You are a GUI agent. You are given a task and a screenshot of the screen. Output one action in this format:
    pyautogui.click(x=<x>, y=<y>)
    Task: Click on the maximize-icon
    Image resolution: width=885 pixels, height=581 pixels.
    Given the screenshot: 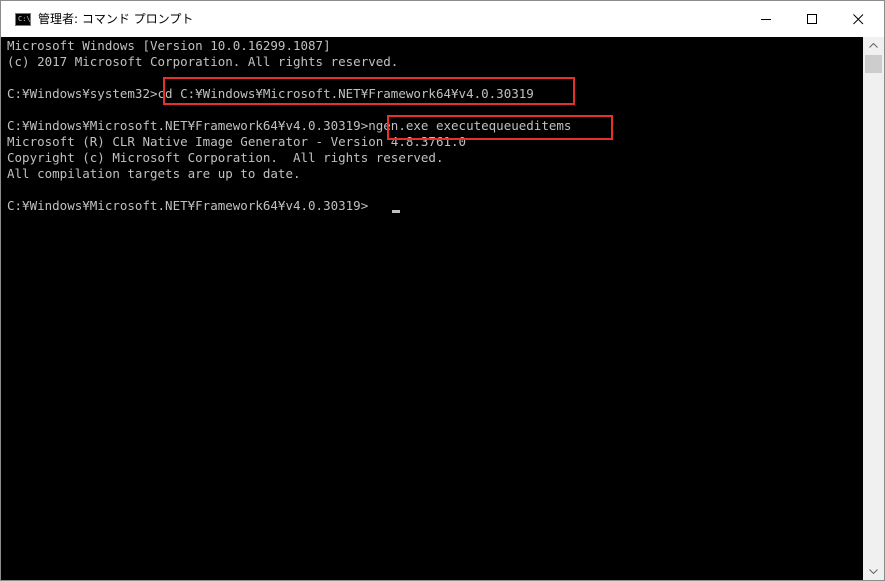 What is the action you would take?
    pyautogui.click(x=812, y=19)
    